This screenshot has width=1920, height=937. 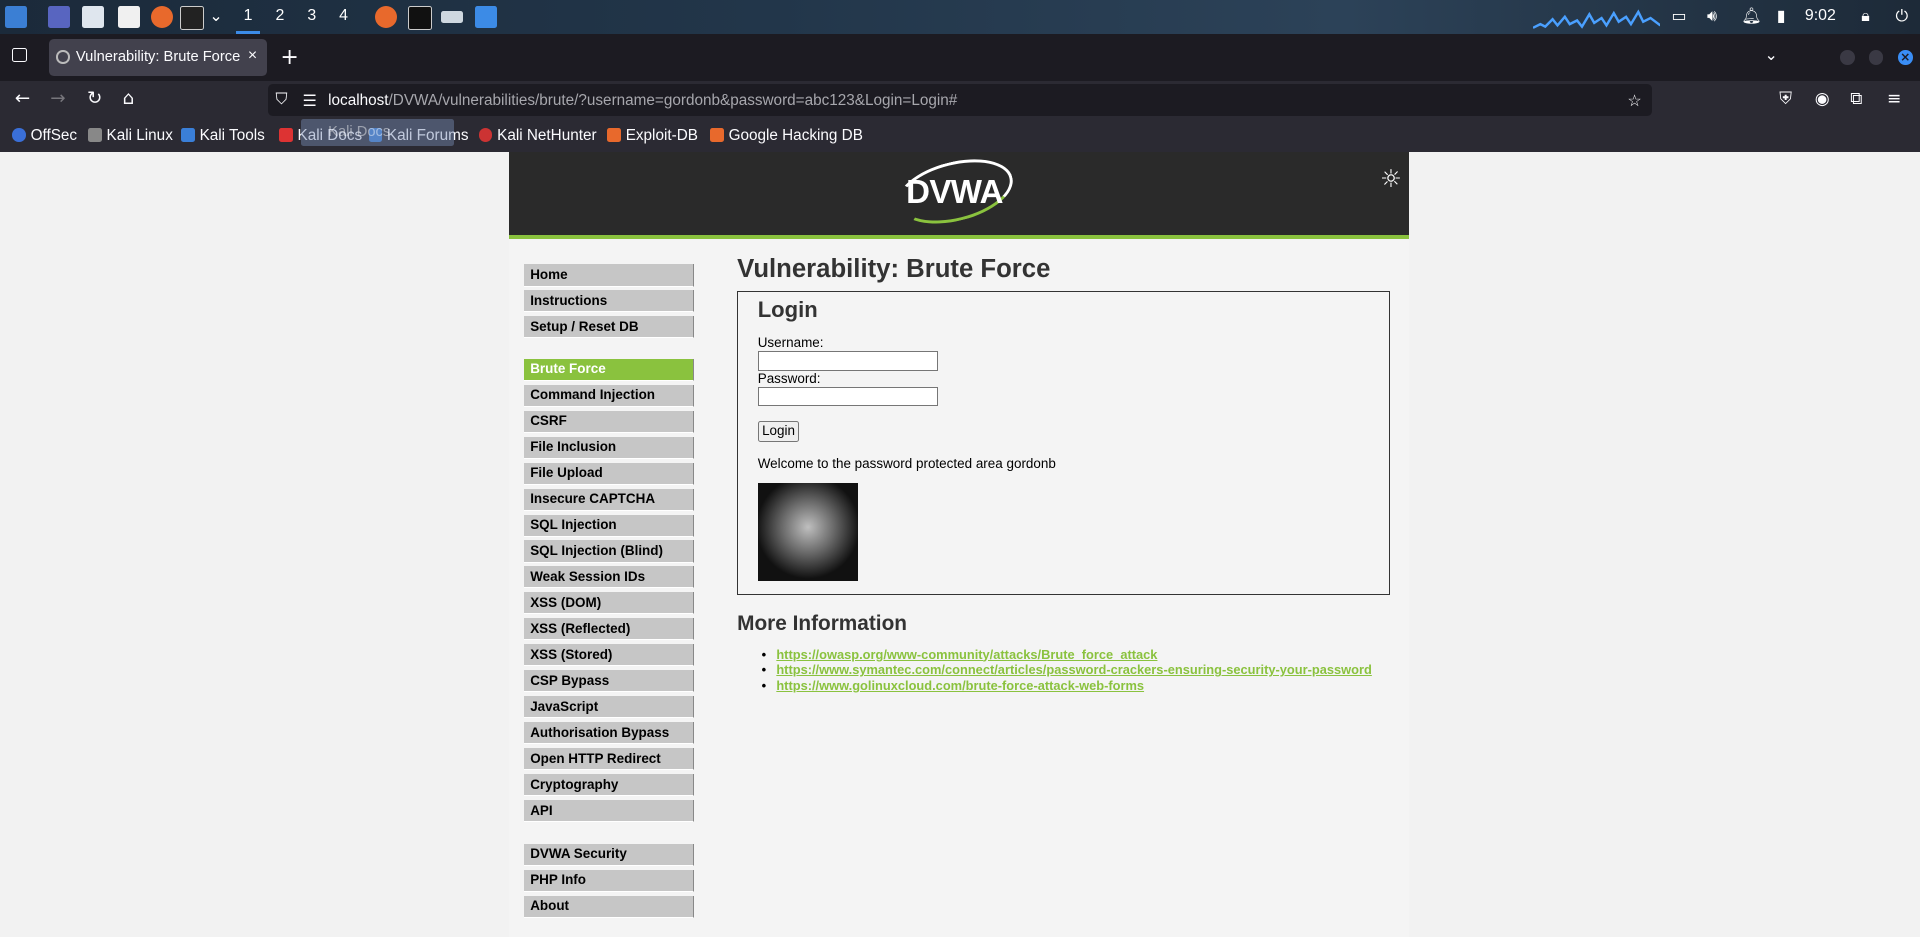 I want to click on pocket-icon: ⛨, so click(x=1785, y=99).